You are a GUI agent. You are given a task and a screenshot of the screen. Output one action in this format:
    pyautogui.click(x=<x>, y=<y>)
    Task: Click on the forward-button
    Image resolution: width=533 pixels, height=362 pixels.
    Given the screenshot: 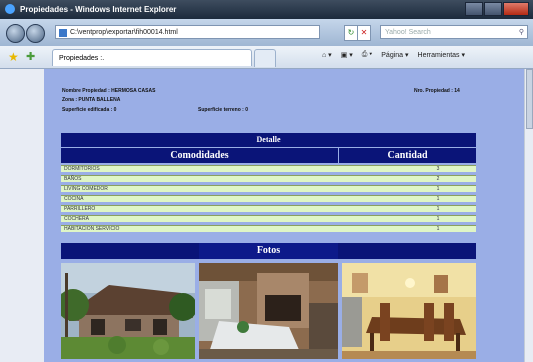 What is the action you would take?
    pyautogui.click(x=35, y=33)
    